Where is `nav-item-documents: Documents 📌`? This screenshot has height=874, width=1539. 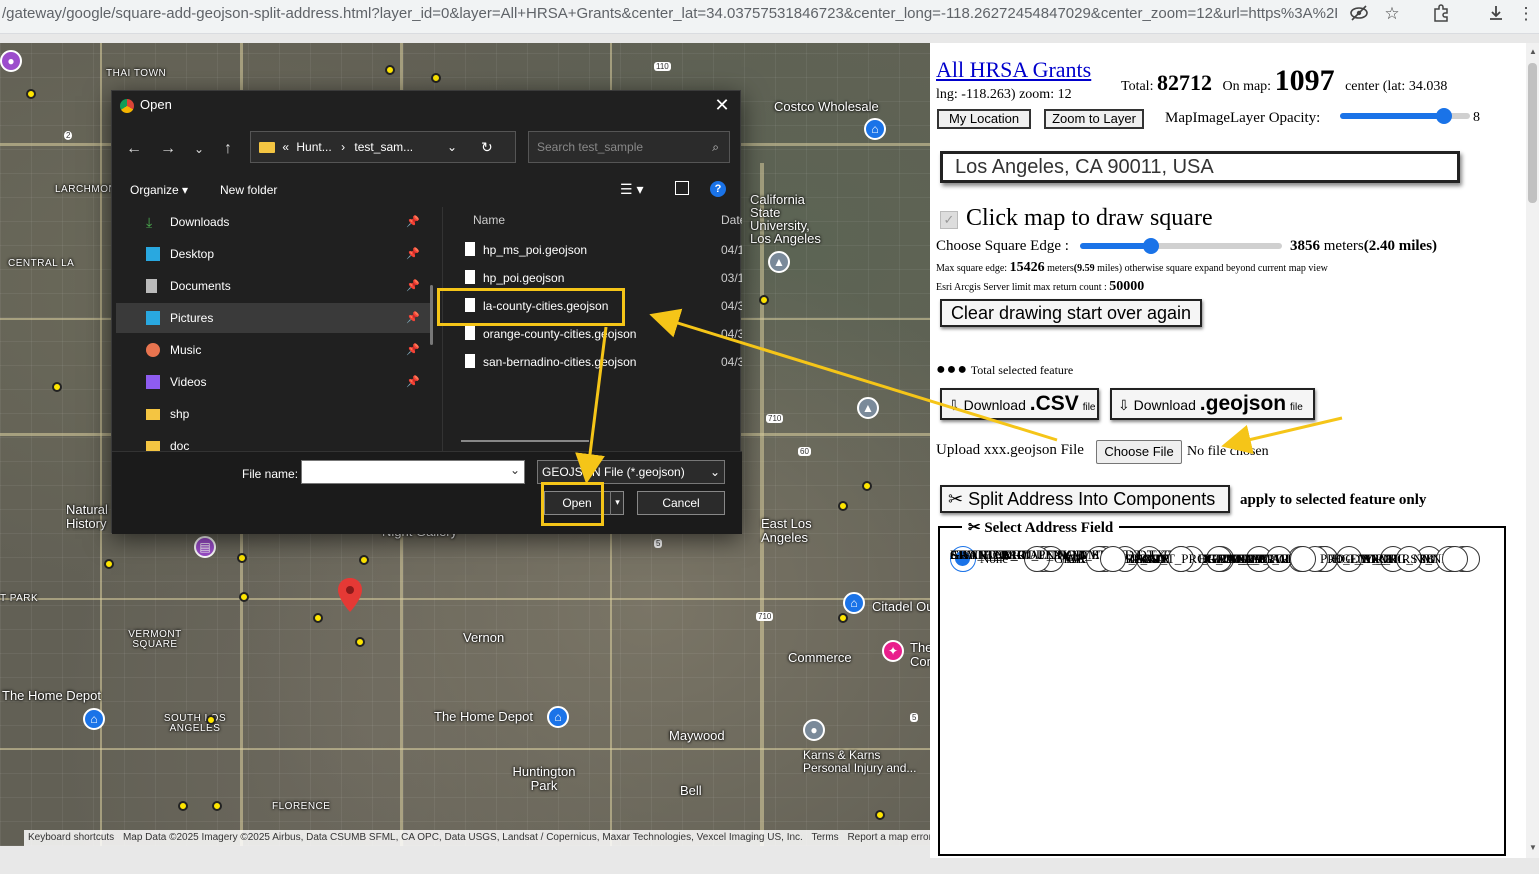
nav-item-documents: Documents 📌 is located at coordinates (273, 286).